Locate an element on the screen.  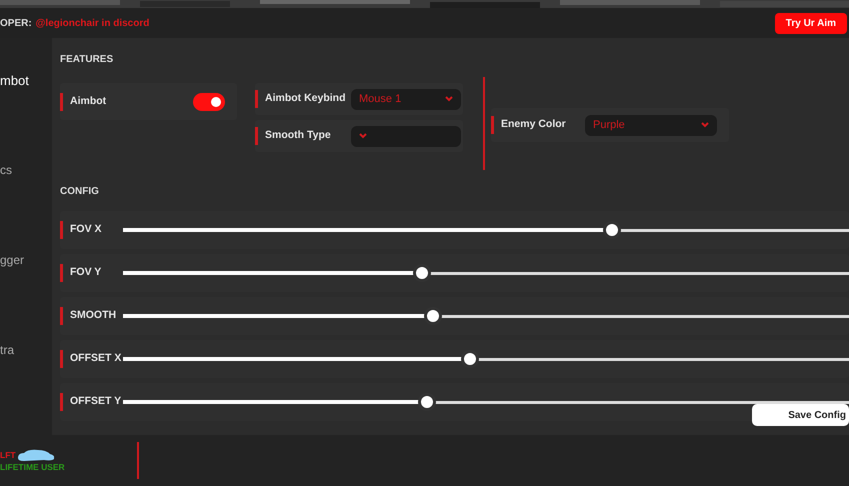
section-title: CONFIG is located at coordinates (79, 192).